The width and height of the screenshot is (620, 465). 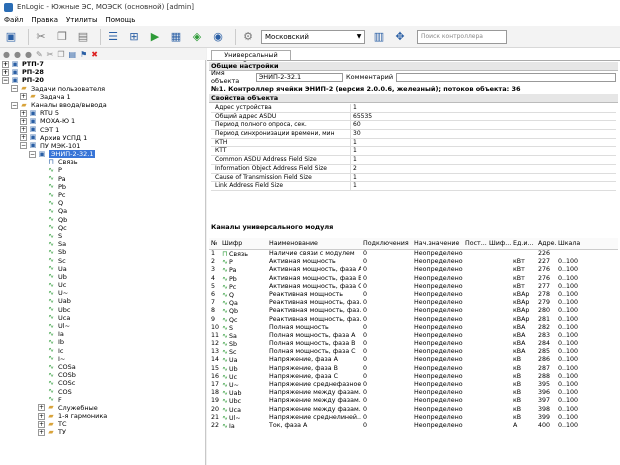 What do you see at coordinates (13, 20) in the screenshot?
I see `menu-file: Файл` at bounding box center [13, 20].